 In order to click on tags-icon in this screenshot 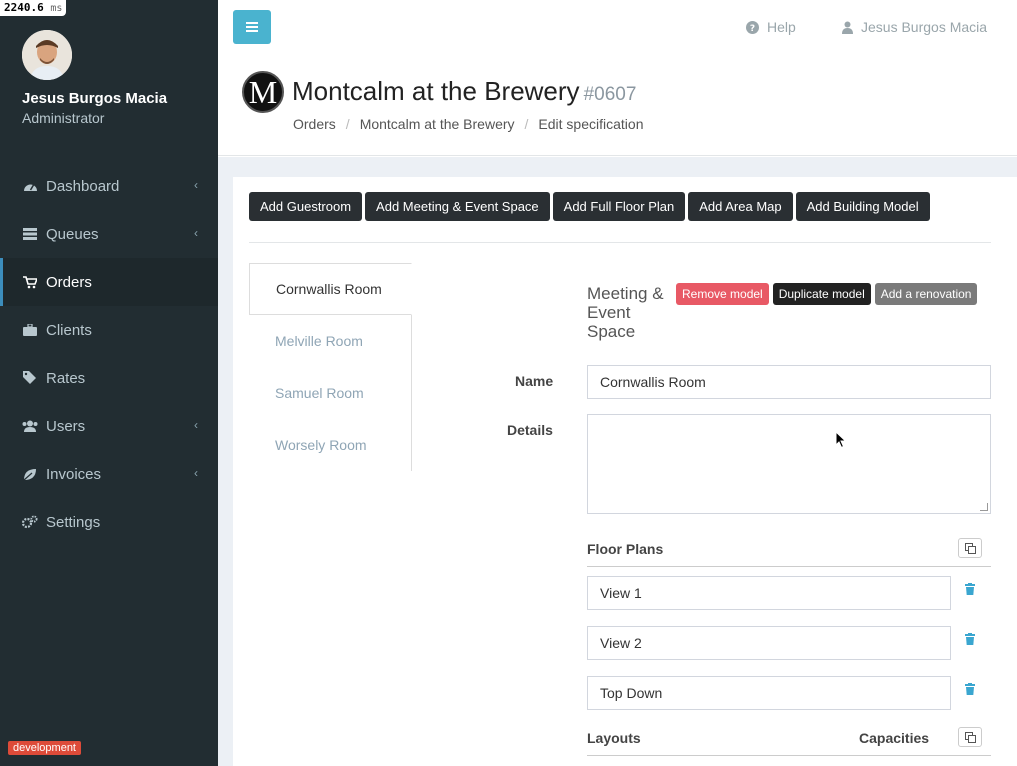, I will do `click(30, 378)`.